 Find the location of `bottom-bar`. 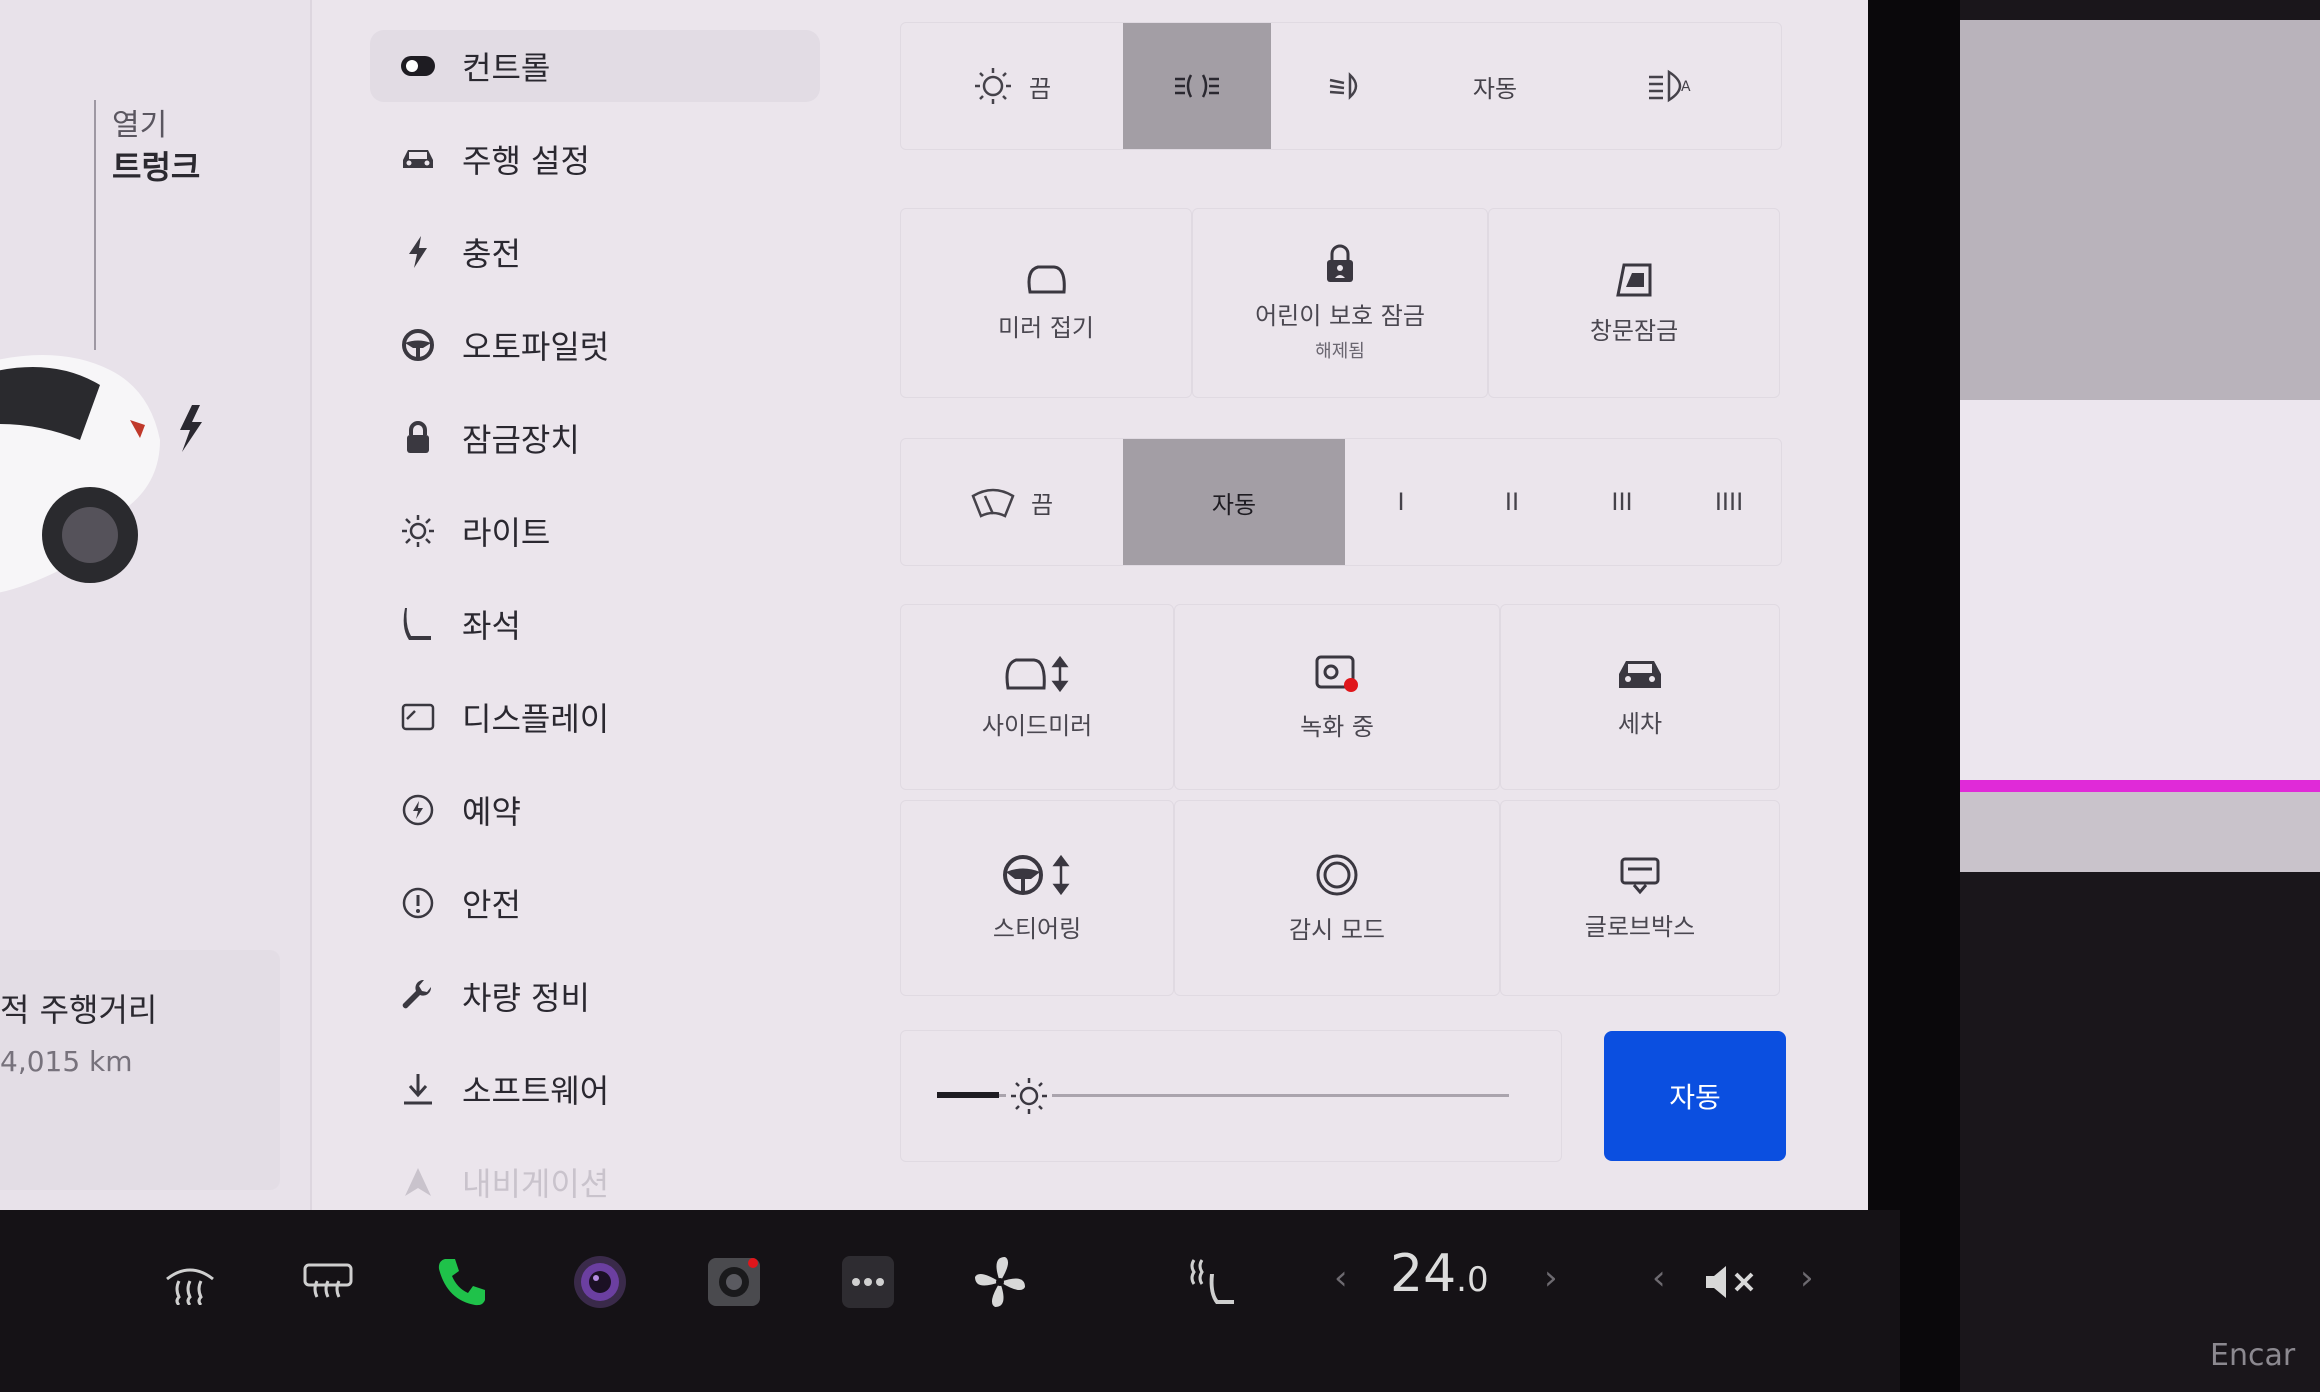

bottom-bar is located at coordinates (950, 1301).